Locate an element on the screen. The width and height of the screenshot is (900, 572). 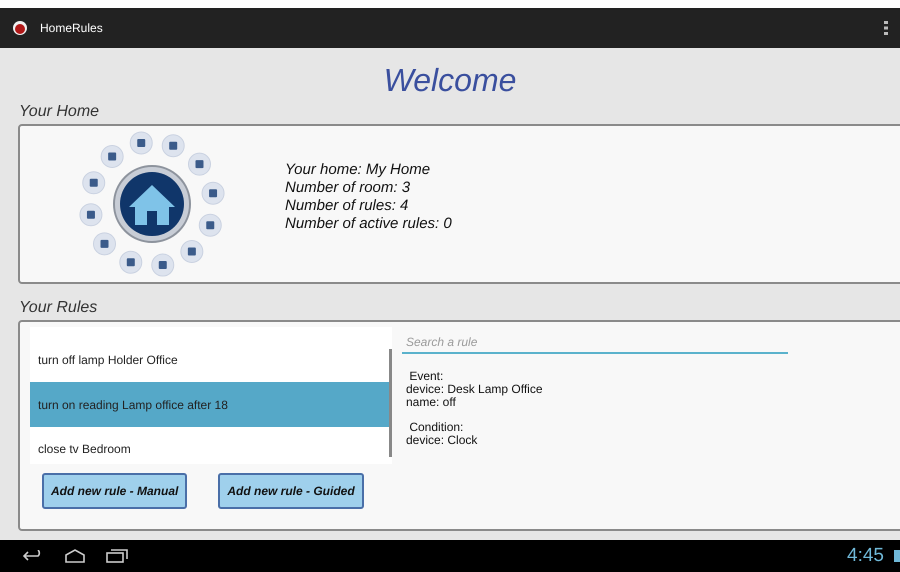
home-info-line: Number of room: 3 is located at coordinates (348, 188).